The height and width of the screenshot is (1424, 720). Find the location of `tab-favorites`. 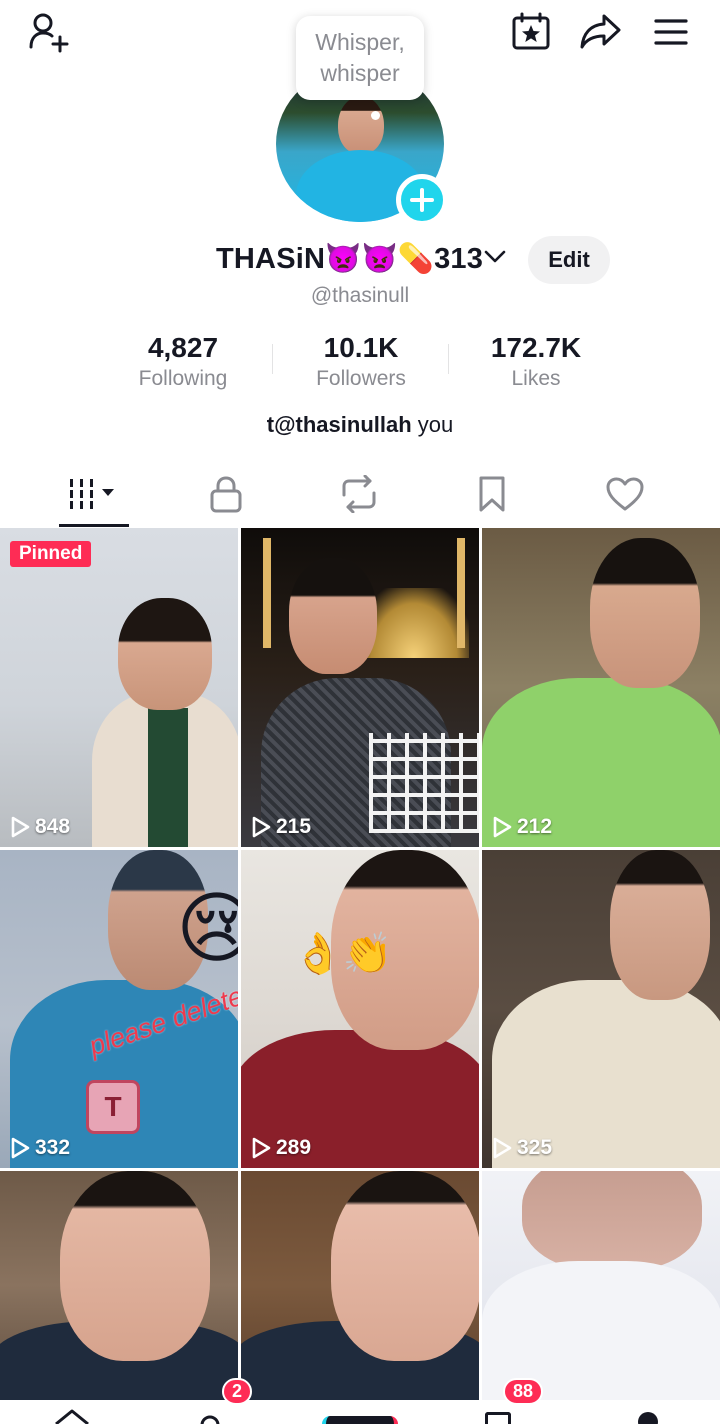

tab-favorites is located at coordinates (492, 494).